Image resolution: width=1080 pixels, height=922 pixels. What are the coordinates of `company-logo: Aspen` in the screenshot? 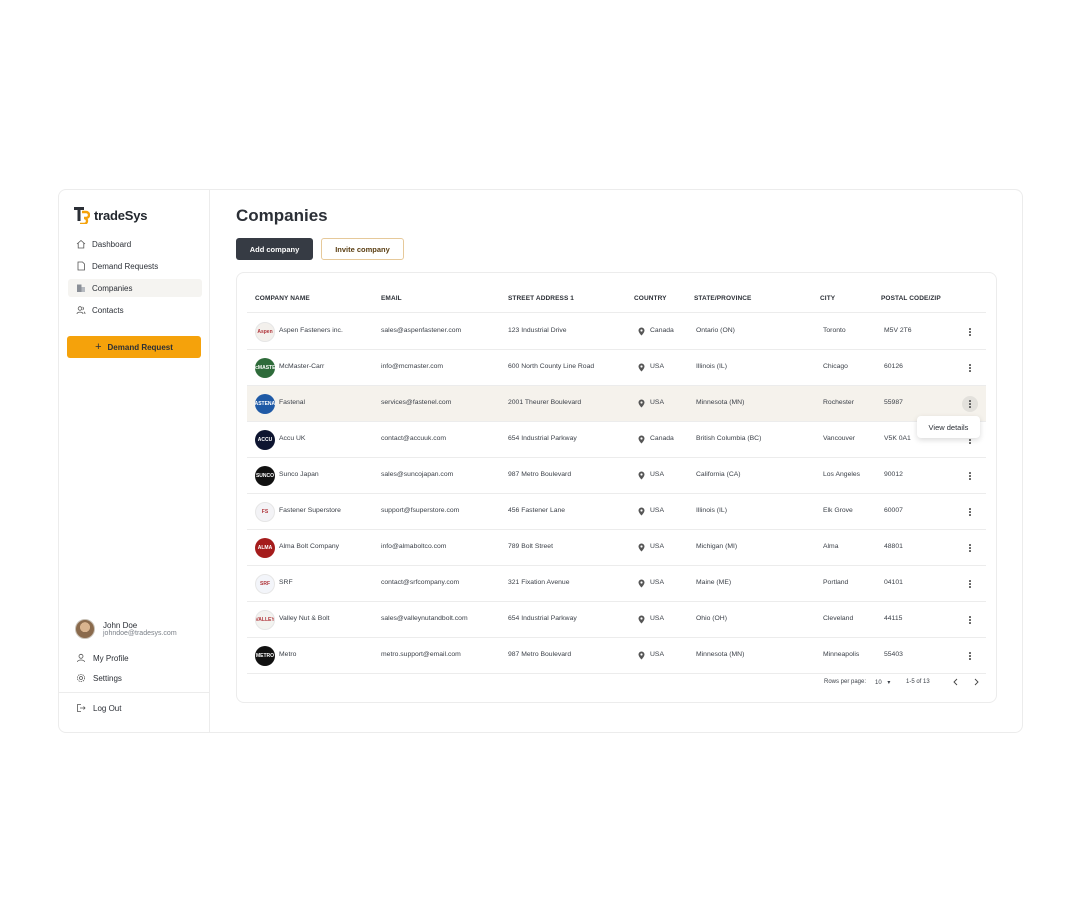 It's located at (265, 332).